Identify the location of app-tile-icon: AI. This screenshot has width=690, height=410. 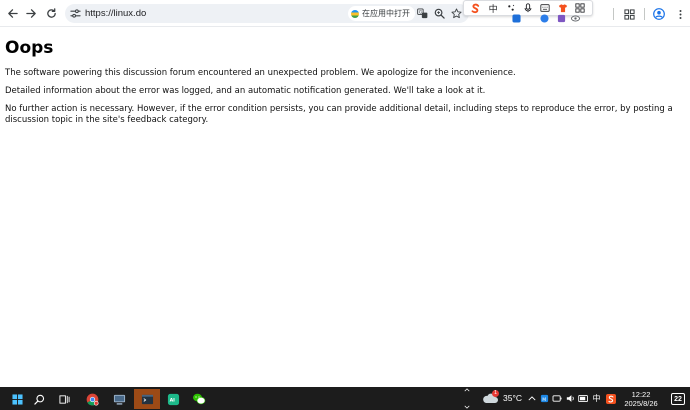
(173, 399).